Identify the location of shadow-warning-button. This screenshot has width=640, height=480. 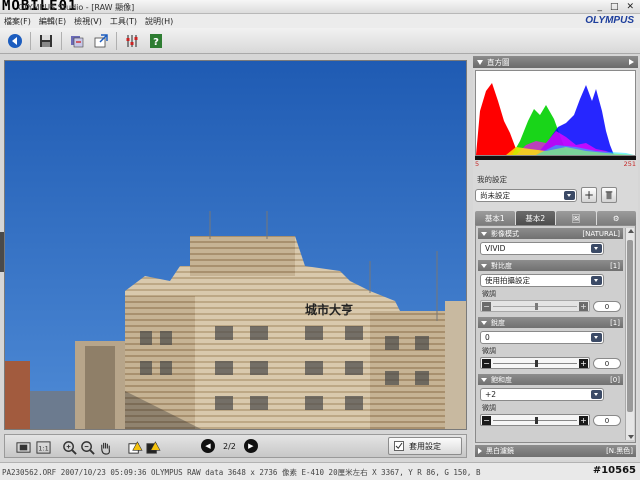
(153, 447).